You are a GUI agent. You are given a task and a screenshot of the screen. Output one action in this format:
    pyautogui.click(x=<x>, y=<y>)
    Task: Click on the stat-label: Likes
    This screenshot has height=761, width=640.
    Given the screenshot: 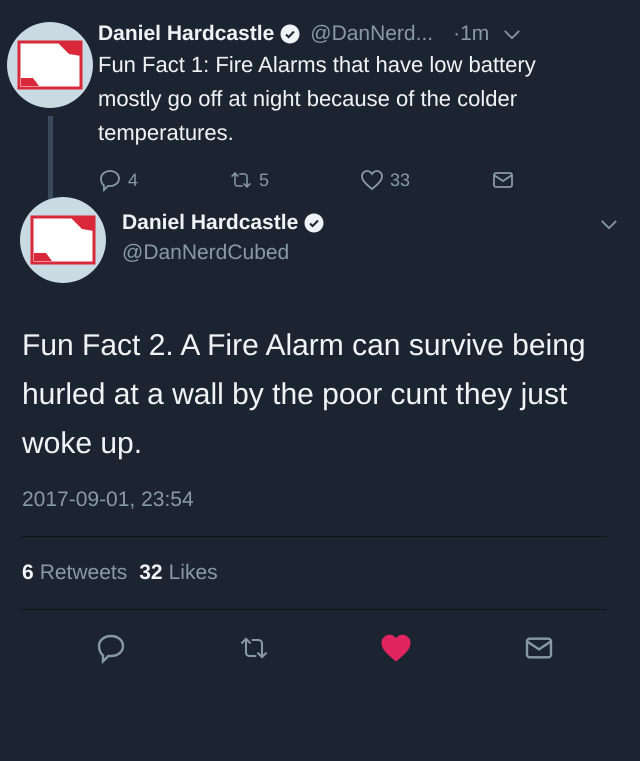 What is the action you would take?
    pyautogui.click(x=193, y=573)
    